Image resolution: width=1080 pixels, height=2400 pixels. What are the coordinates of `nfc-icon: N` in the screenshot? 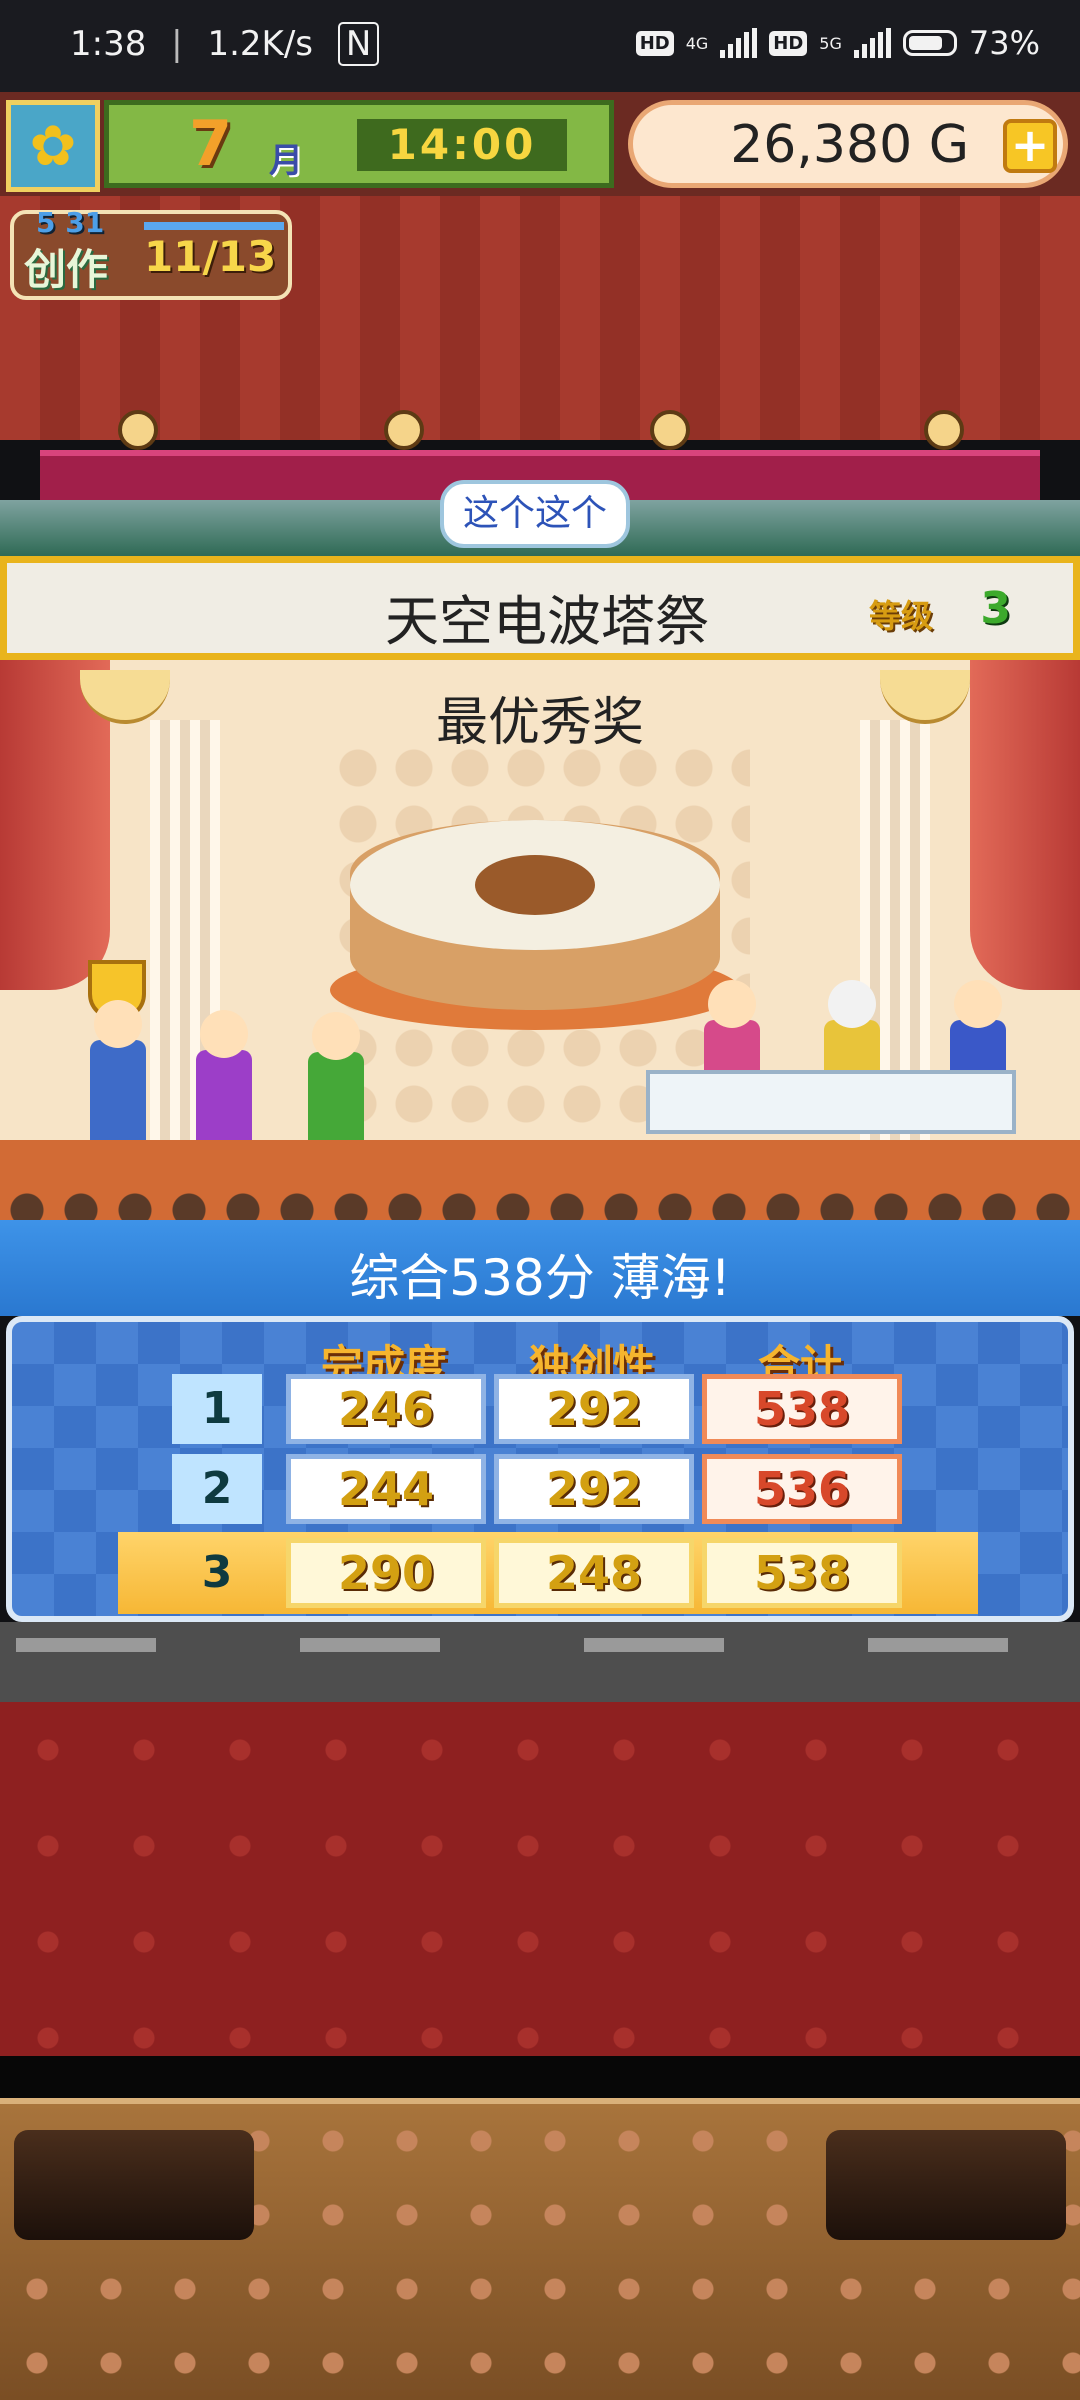 It's located at (358, 44).